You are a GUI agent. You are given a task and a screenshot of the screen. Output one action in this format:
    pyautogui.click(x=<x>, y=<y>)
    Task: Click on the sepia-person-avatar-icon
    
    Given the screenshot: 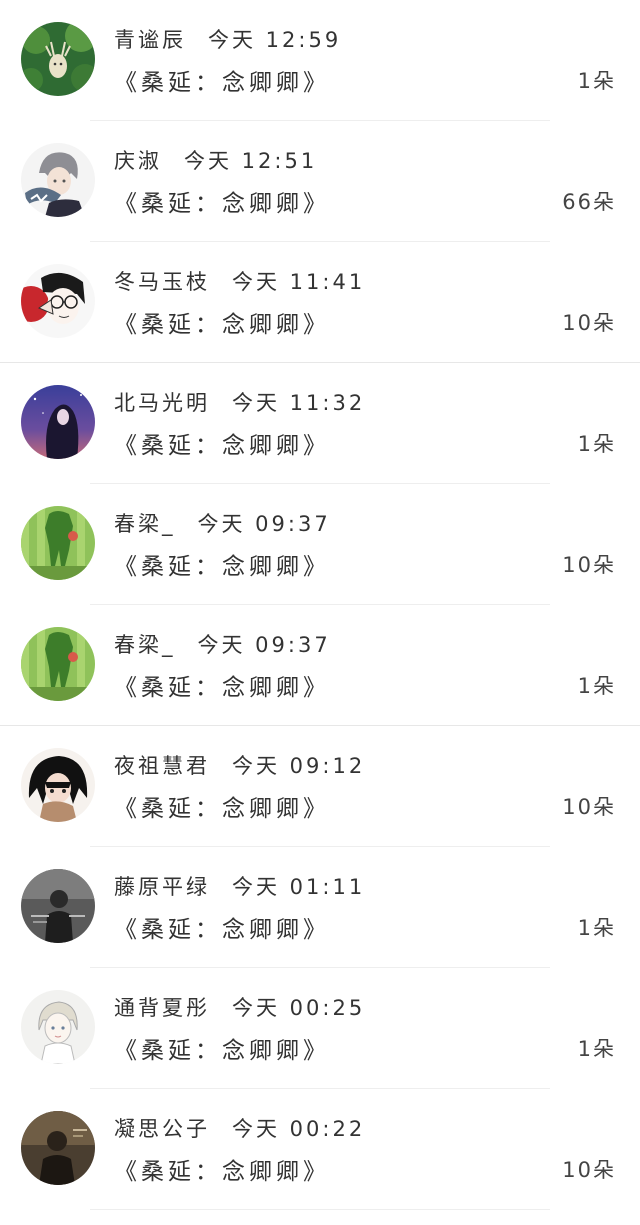 What is the action you would take?
    pyautogui.click(x=58, y=1148)
    